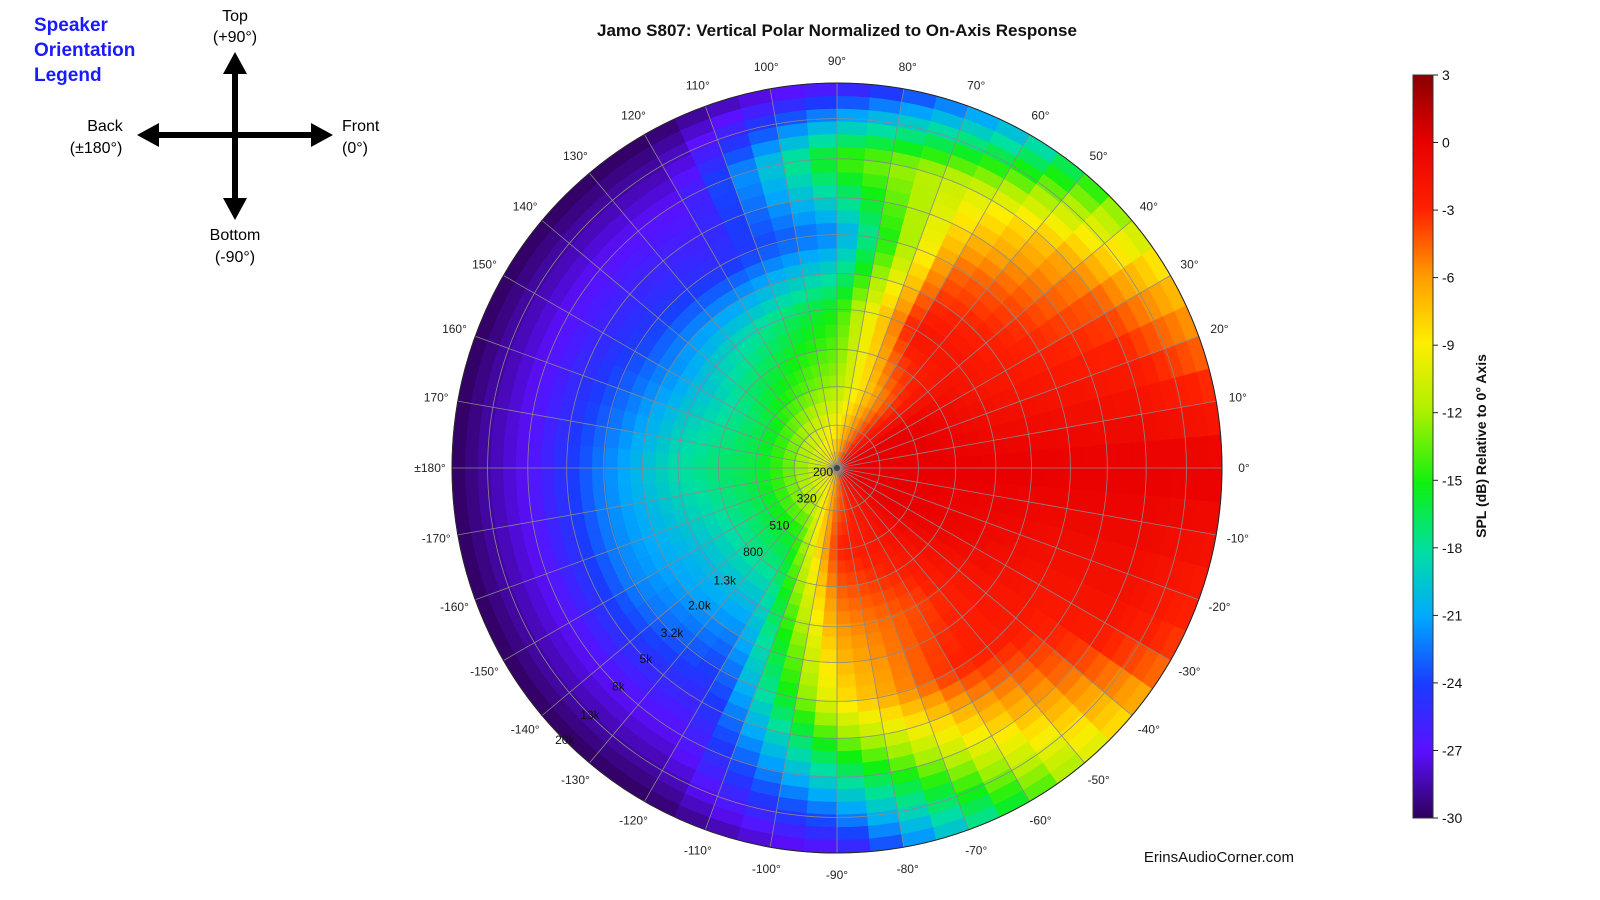 Image resolution: width=1600 pixels, height=900 pixels. I want to click on angle-label: -10°, so click(1238, 539).